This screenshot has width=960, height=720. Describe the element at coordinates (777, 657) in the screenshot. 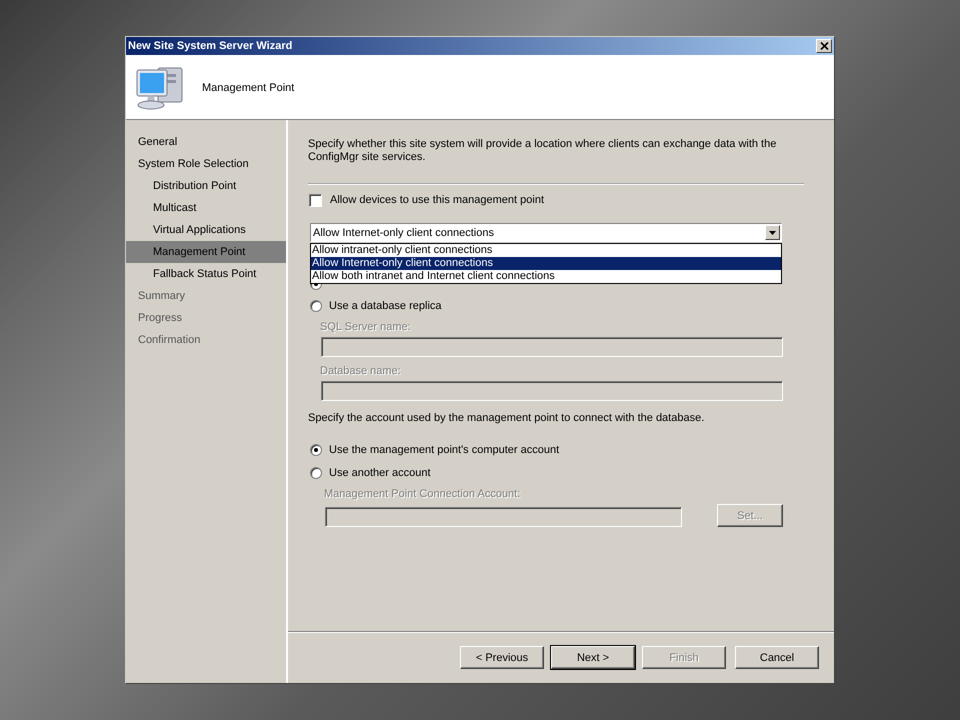

I see `wizard-button: Cancel` at that location.